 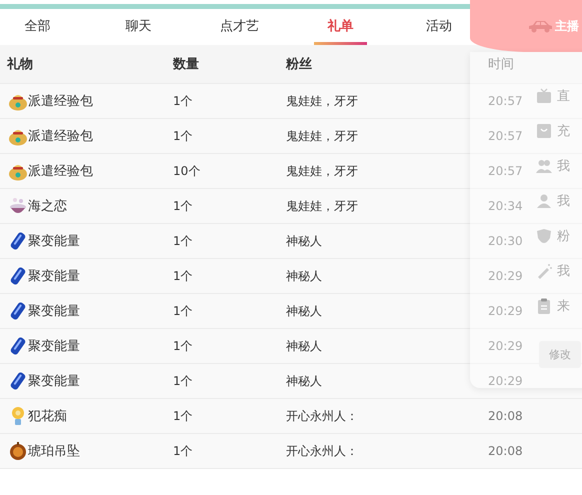 I want to click on car-icon, so click(x=540, y=26).